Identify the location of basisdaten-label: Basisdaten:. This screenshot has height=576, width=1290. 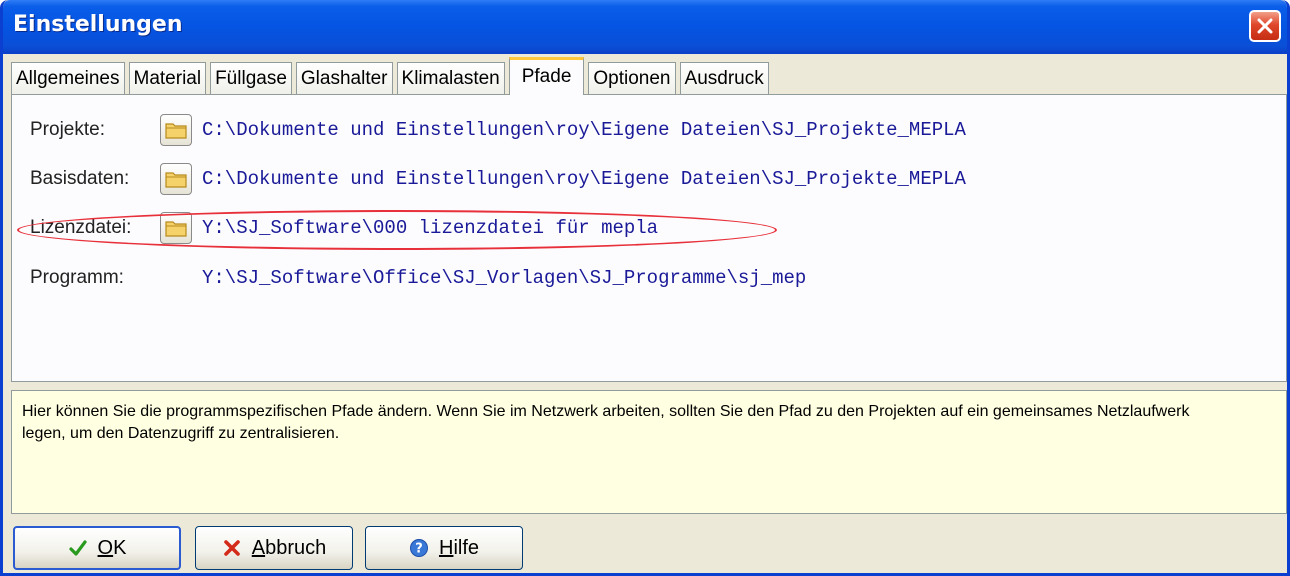
(80, 178).